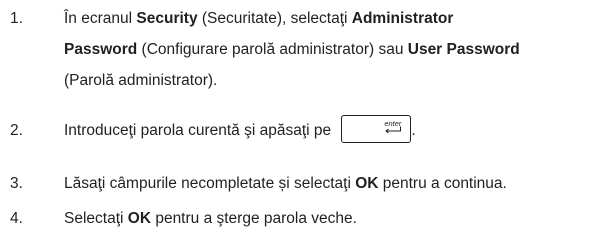  What do you see at coordinates (167, 18) in the screenshot?
I see `ui-term-security: Security` at bounding box center [167, 18].